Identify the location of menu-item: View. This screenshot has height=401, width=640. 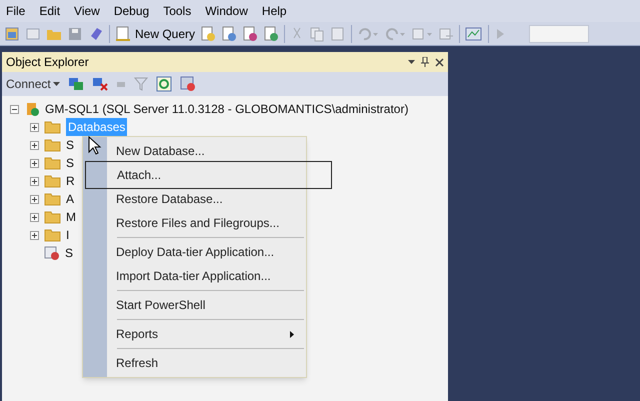
(87, 11).